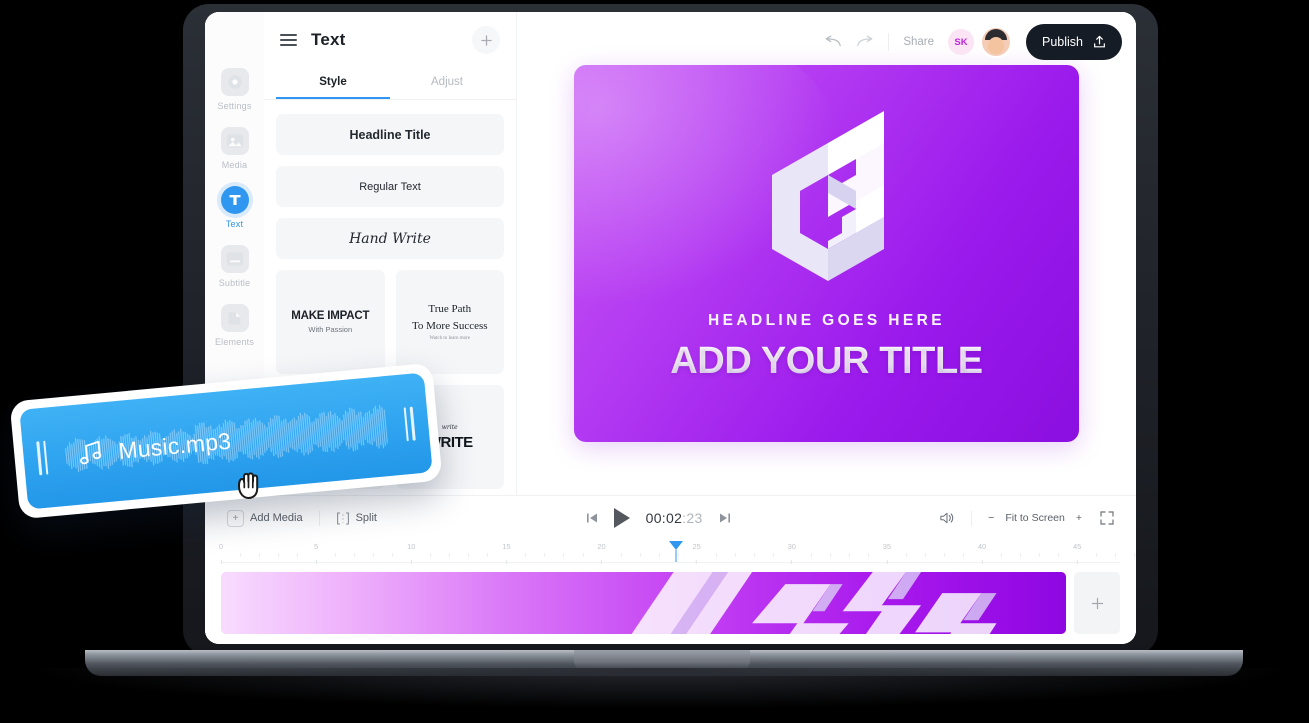  What do you see at coordinates (725, 518) in the screenshot?
I see `skip-next-icon` at bounding box center [725, 518].